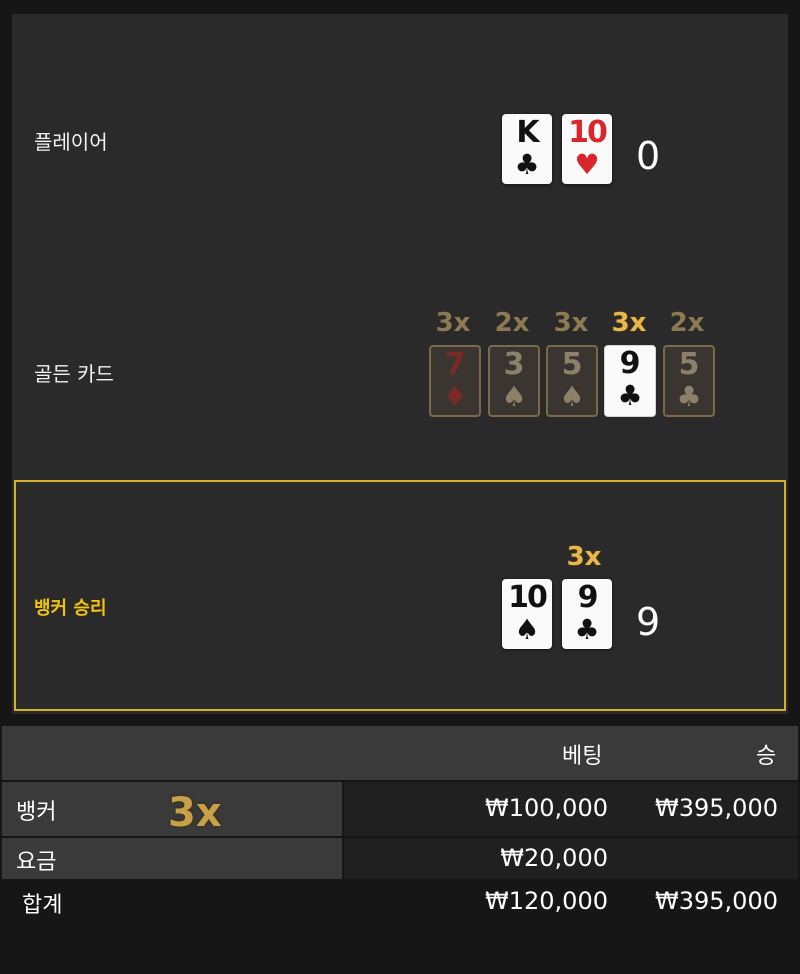  Describe the element at coordinates (400, 809) in the screenshot. I see `table-row: 뱅커 3x ₩100,000 ₩395,000` at that location.